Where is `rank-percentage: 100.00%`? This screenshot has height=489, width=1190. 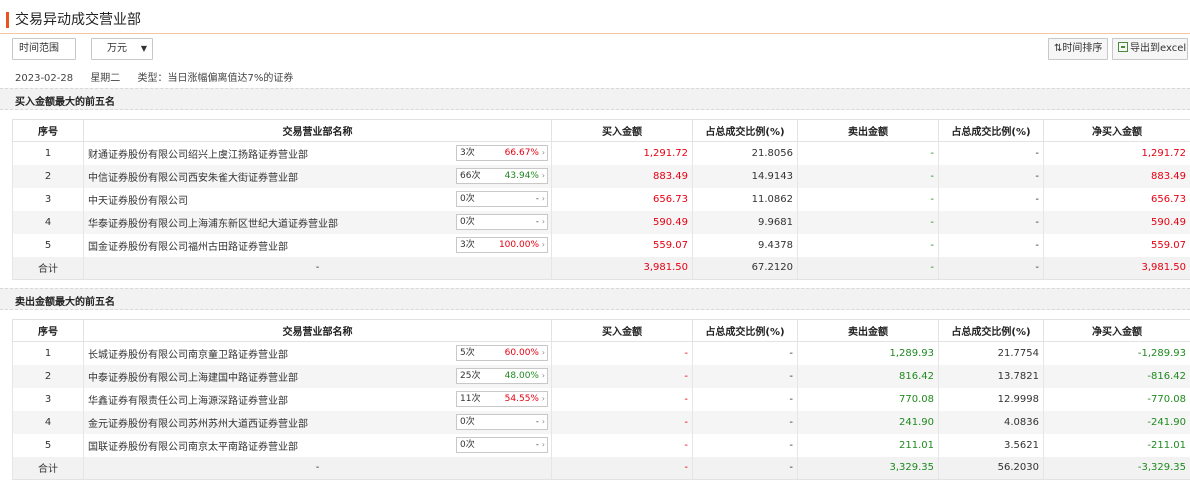
rank-percentage: 100.00% is located at coordinates (518, 244).